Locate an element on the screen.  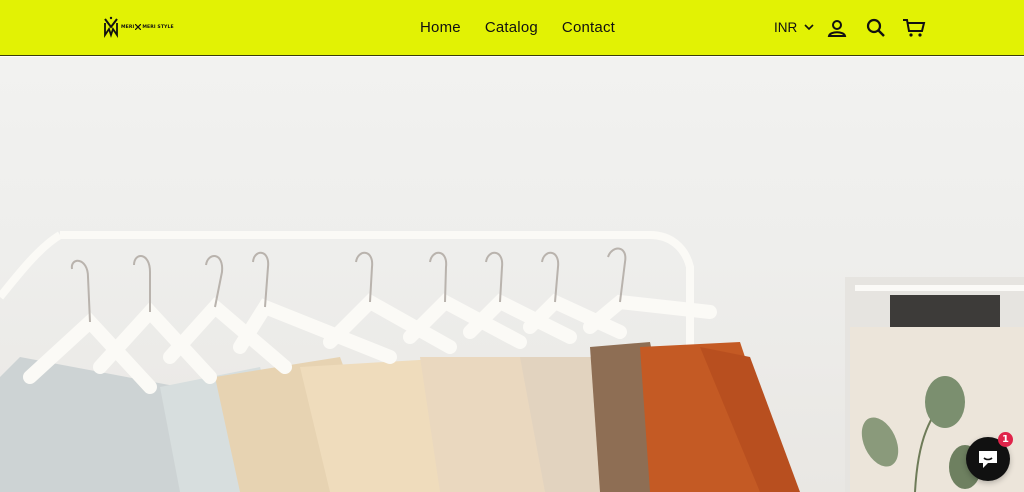
currency-selector: INR is located at coordinates (794, 27).